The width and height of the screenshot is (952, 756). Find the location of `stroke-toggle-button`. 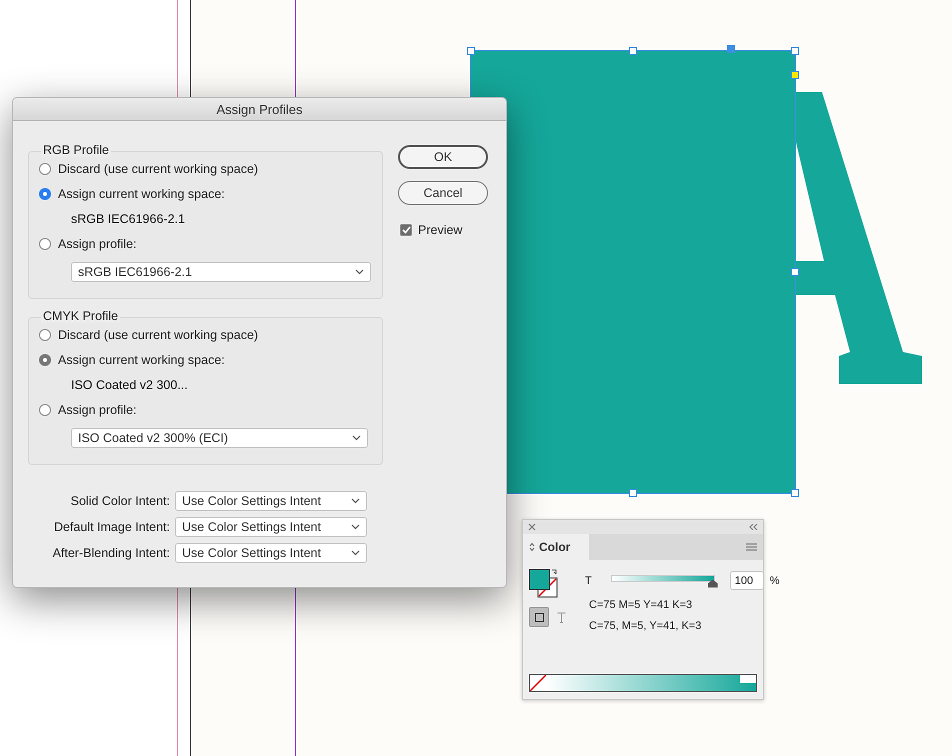

stroke-toggle-button is located at coordinates (539, 617).